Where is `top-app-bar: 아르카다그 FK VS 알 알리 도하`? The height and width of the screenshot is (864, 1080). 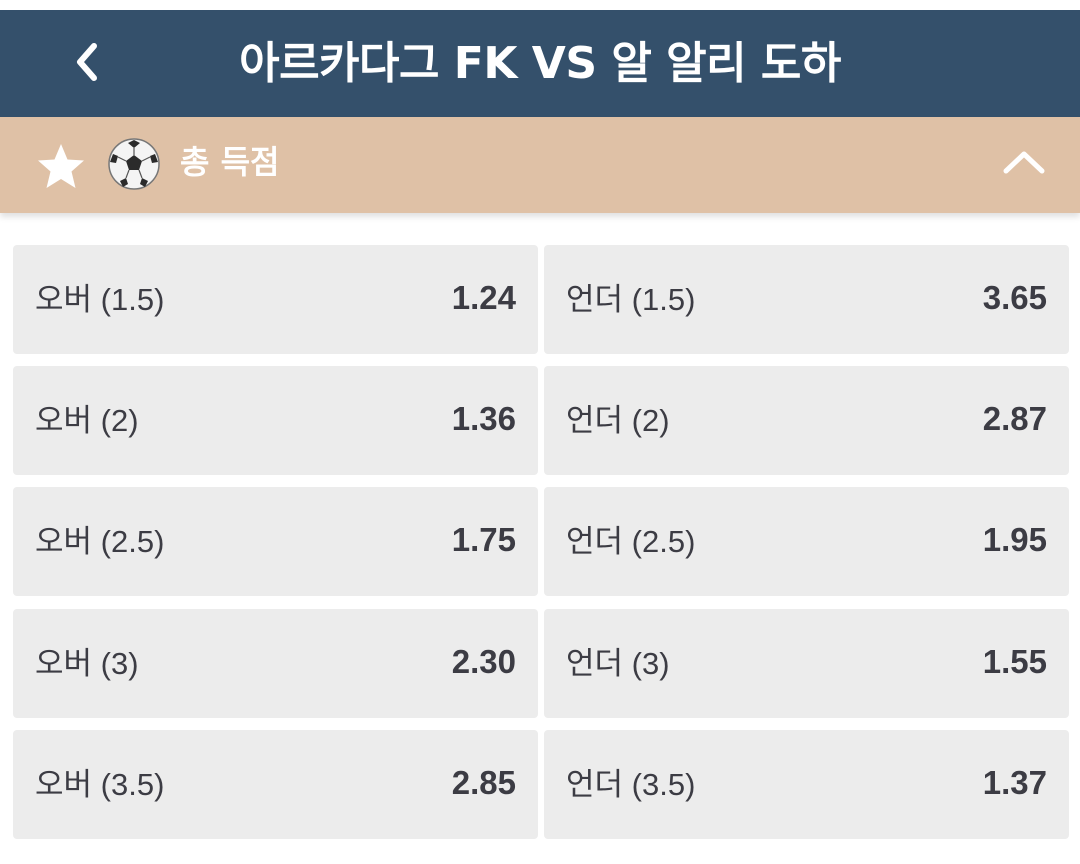 top-app-bar: 아르카다그 FK VS 알 알리 도하 is located at coordinates (540, 63).